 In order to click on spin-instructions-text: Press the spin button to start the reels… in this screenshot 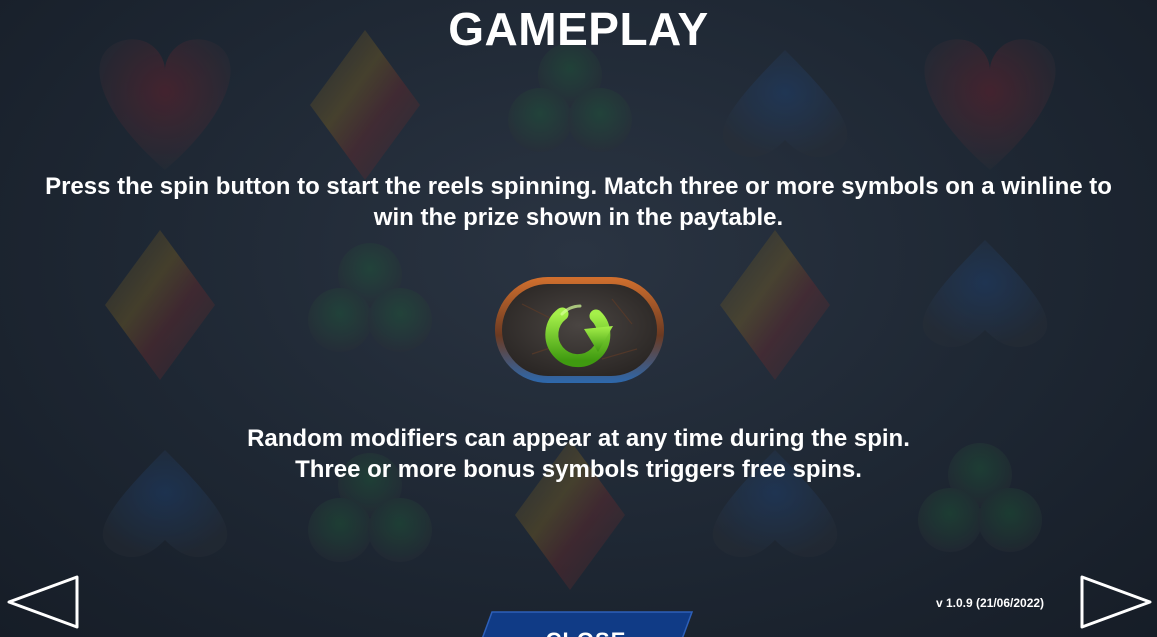, I will do `click(578, 202)`.